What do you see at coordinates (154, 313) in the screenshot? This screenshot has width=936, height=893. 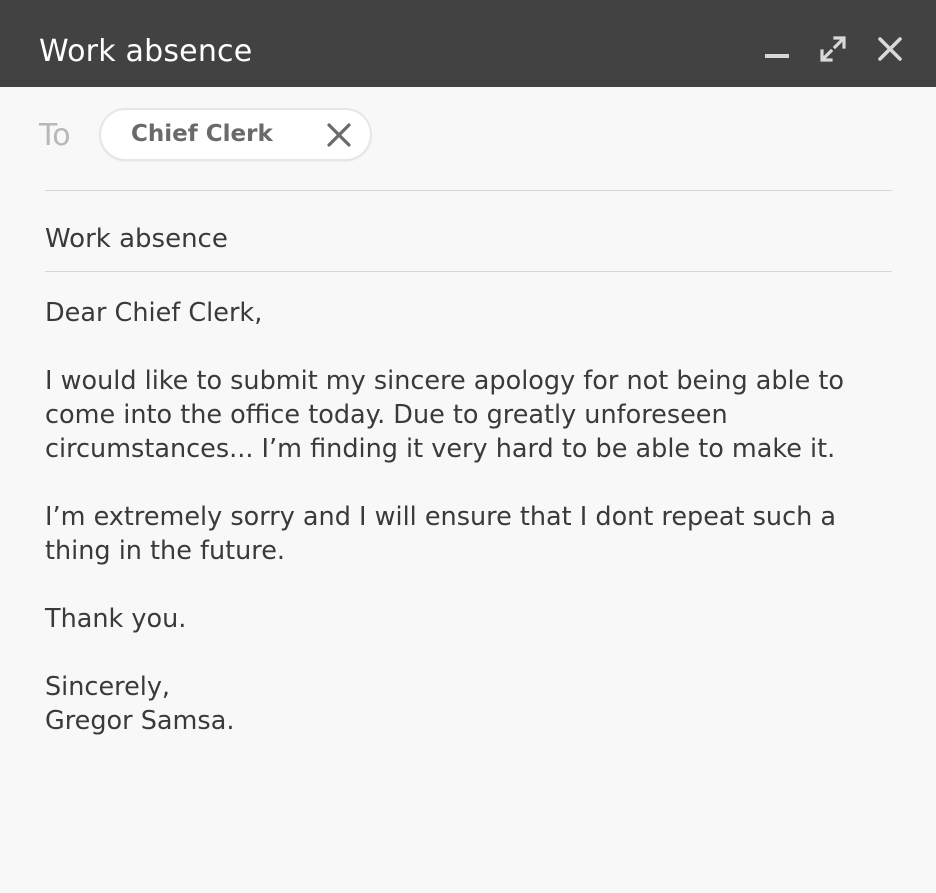 I see `greeting-text: Dear Chief Clerk,` at bounding box center [154, 313].